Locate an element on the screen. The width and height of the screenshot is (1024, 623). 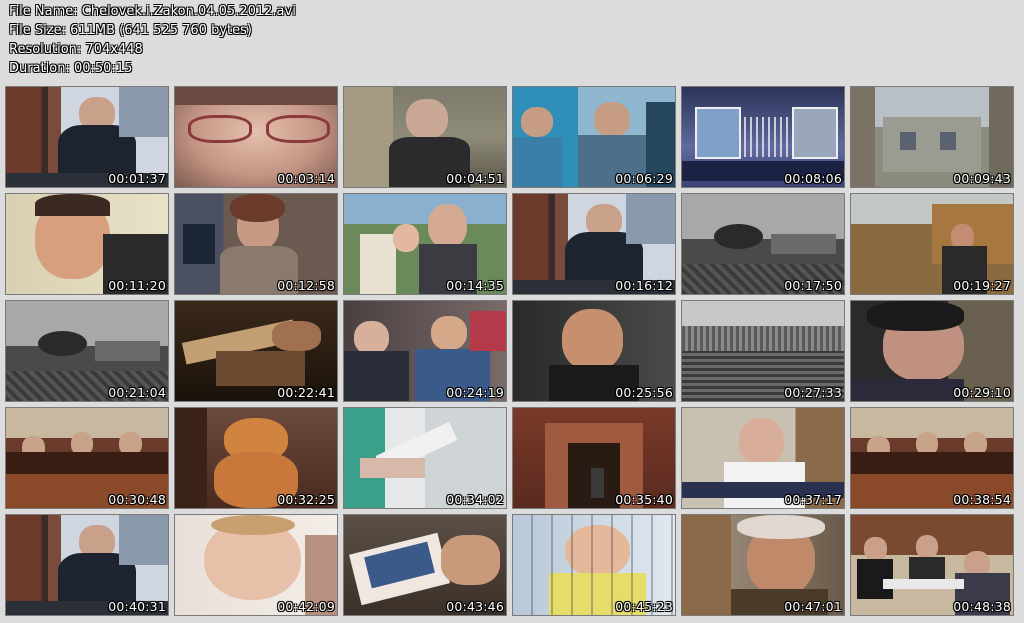
video-thumbnail: 00:25:56 is located at coordinates (594, 351).